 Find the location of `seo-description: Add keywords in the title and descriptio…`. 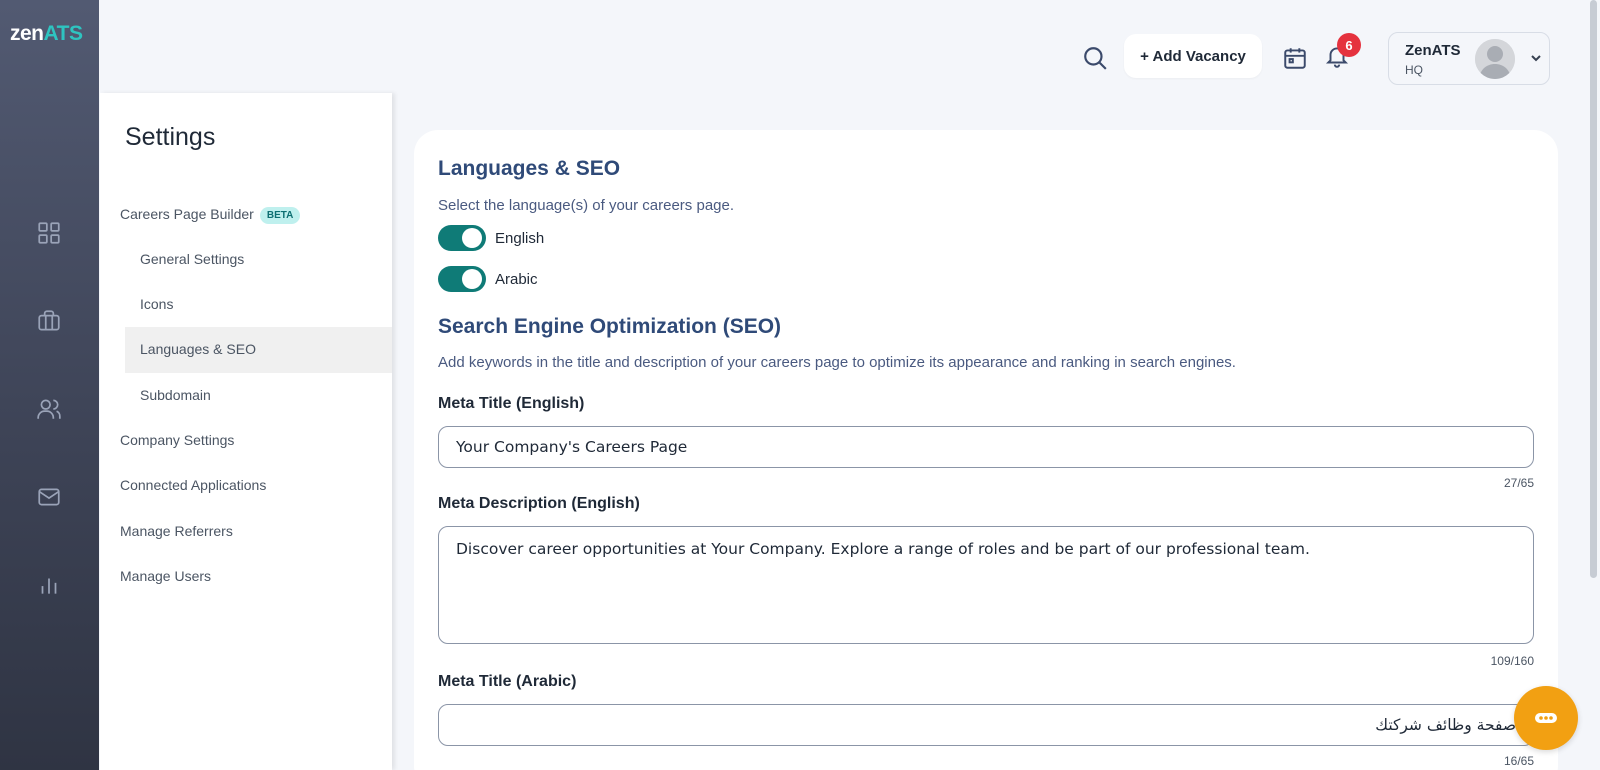

seo-description: Add keywords in the title and descriptio… is located at coordinates (837, 362).